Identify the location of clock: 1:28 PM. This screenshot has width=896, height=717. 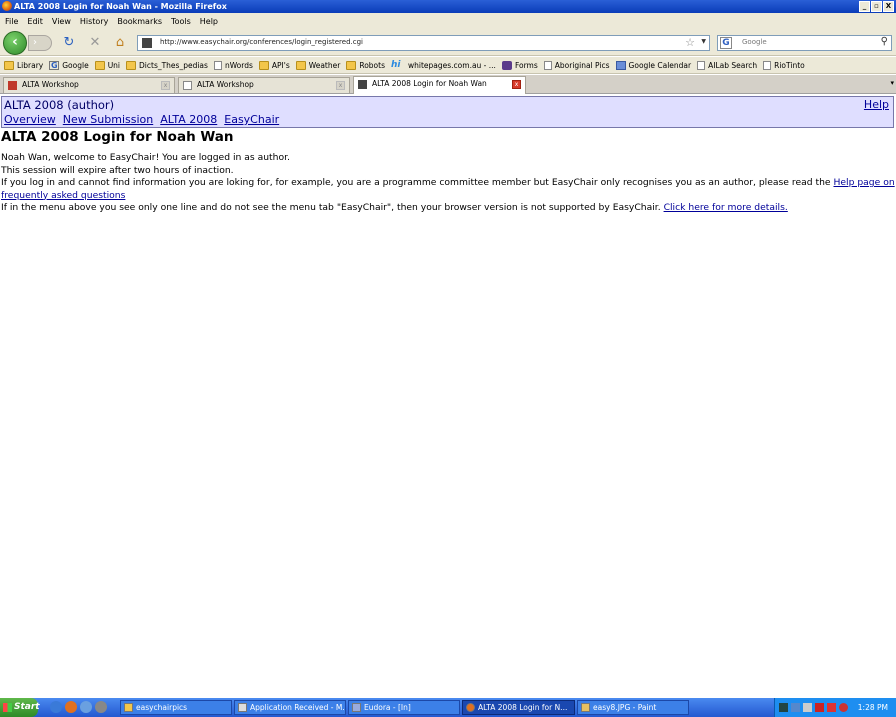
(872, 707).